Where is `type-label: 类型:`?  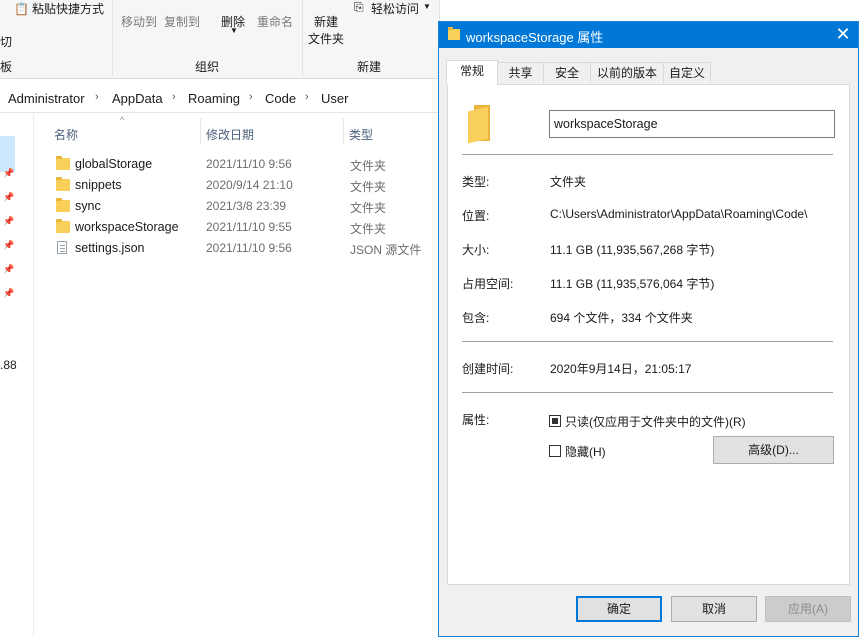
type-label: 类型: is located at coordinates (476, 182).